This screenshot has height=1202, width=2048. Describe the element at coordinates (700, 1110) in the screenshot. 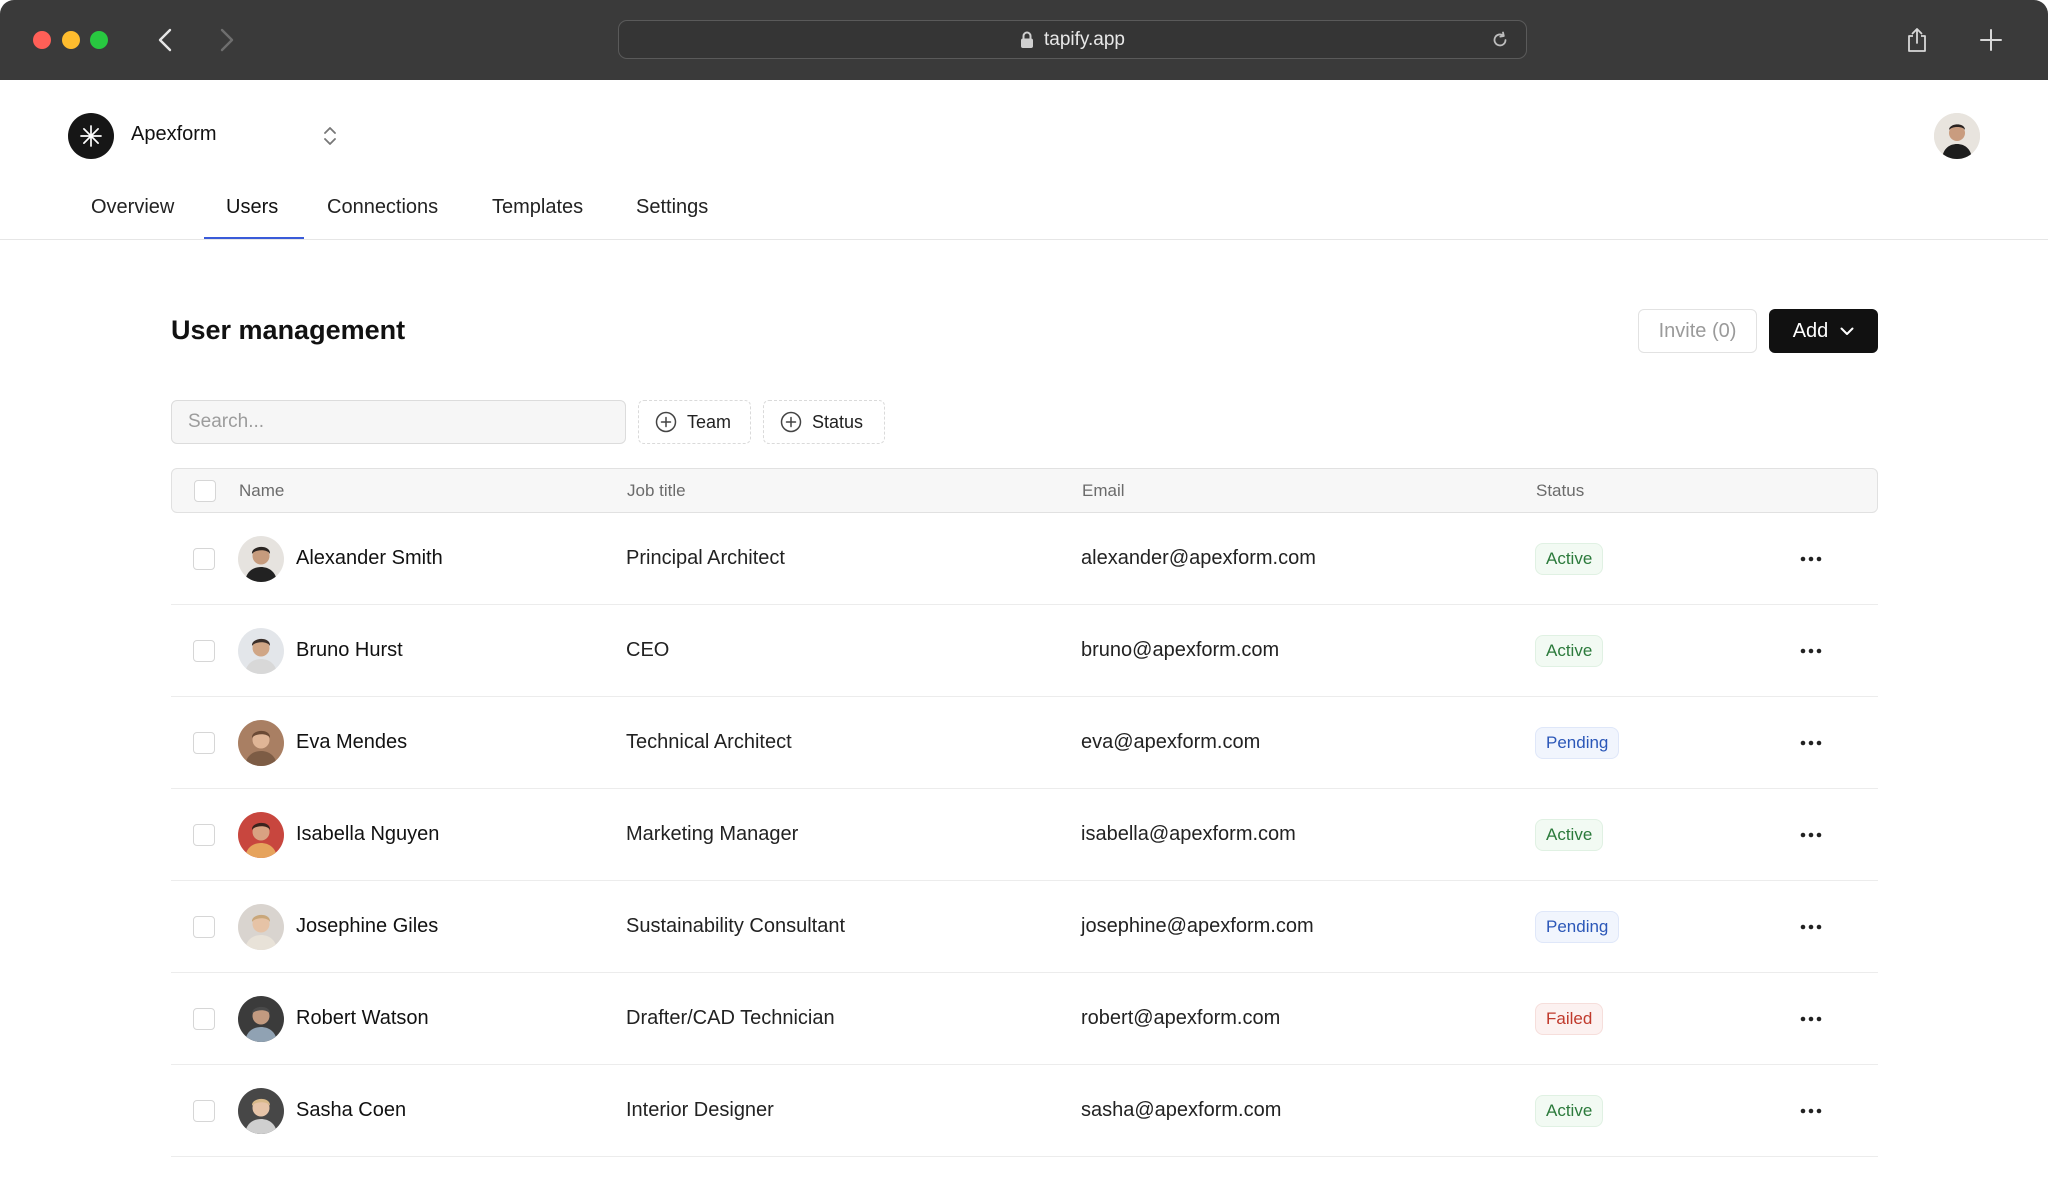

I see `user-job-title: Interior Designer` at that location.